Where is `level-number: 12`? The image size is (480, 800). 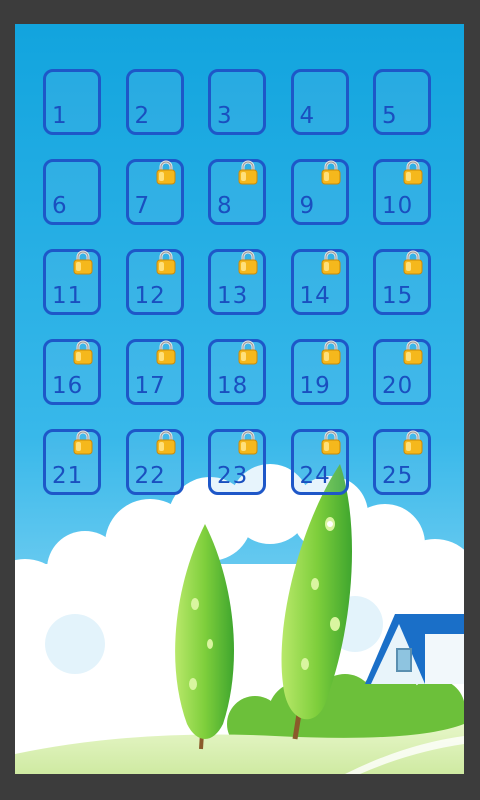 level-number: 12 is located at coordinates (150, 296).